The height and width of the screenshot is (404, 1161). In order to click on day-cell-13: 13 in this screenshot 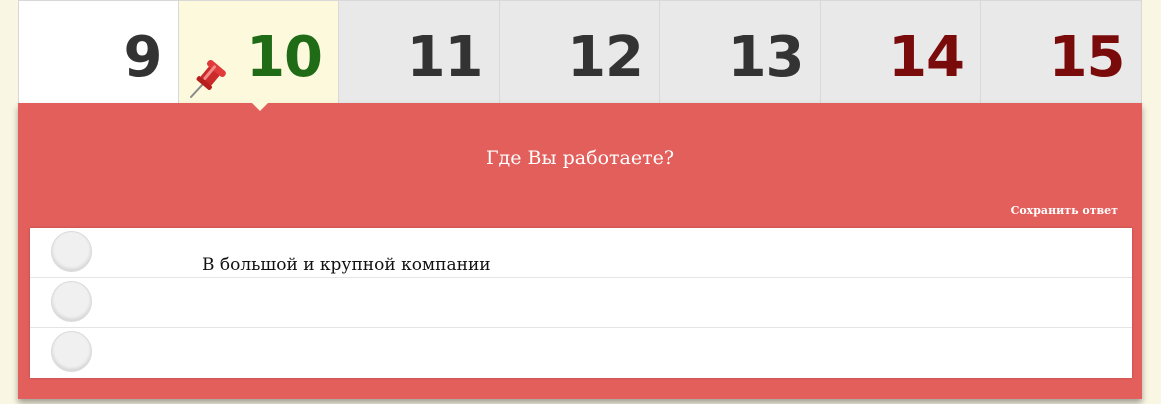, I will do `click(740, 52)`.